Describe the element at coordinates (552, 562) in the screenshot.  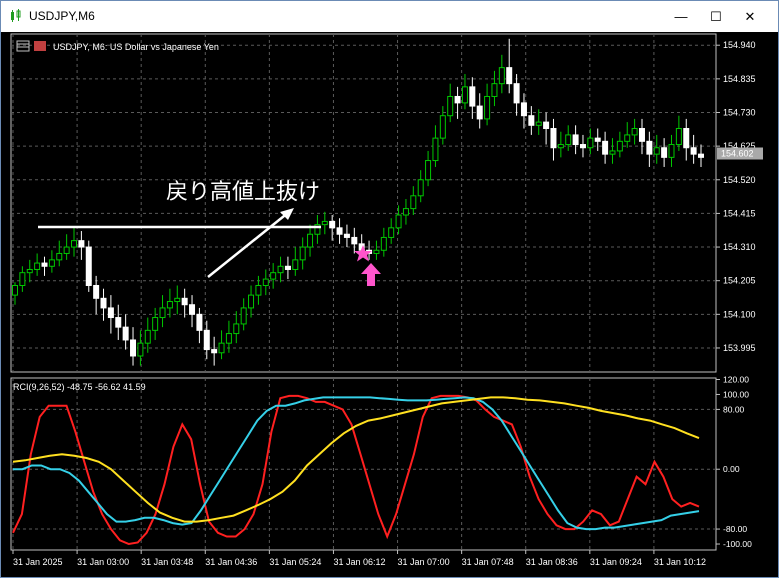
I see `time-tick-label: 31 Jan 08:36` at that location.